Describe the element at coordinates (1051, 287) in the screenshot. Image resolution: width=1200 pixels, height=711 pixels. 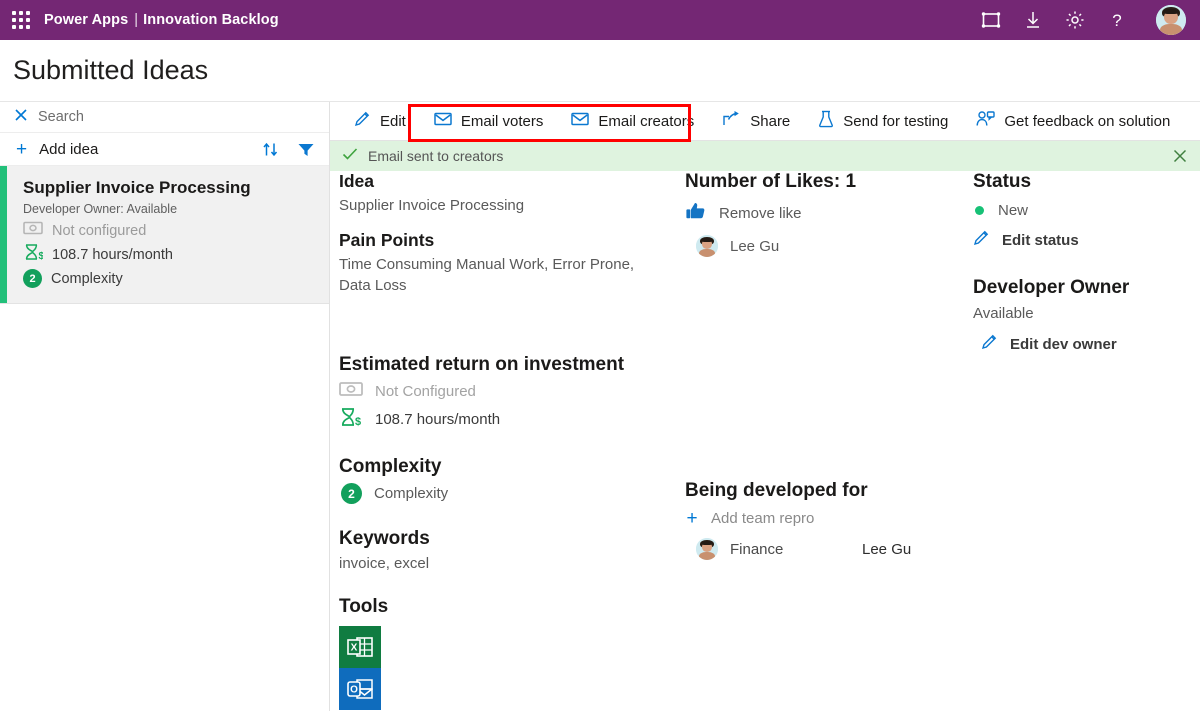
I see `developer-owner-heading: Developer Owner` at that location.